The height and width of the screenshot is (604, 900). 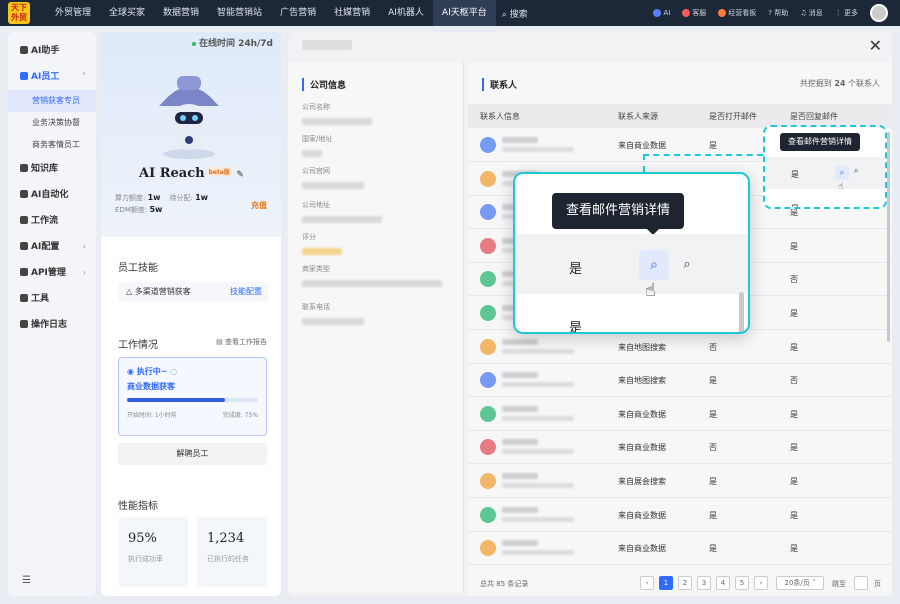 I want to click on nav-help: ? 帮助, so click(x=778, y=13).